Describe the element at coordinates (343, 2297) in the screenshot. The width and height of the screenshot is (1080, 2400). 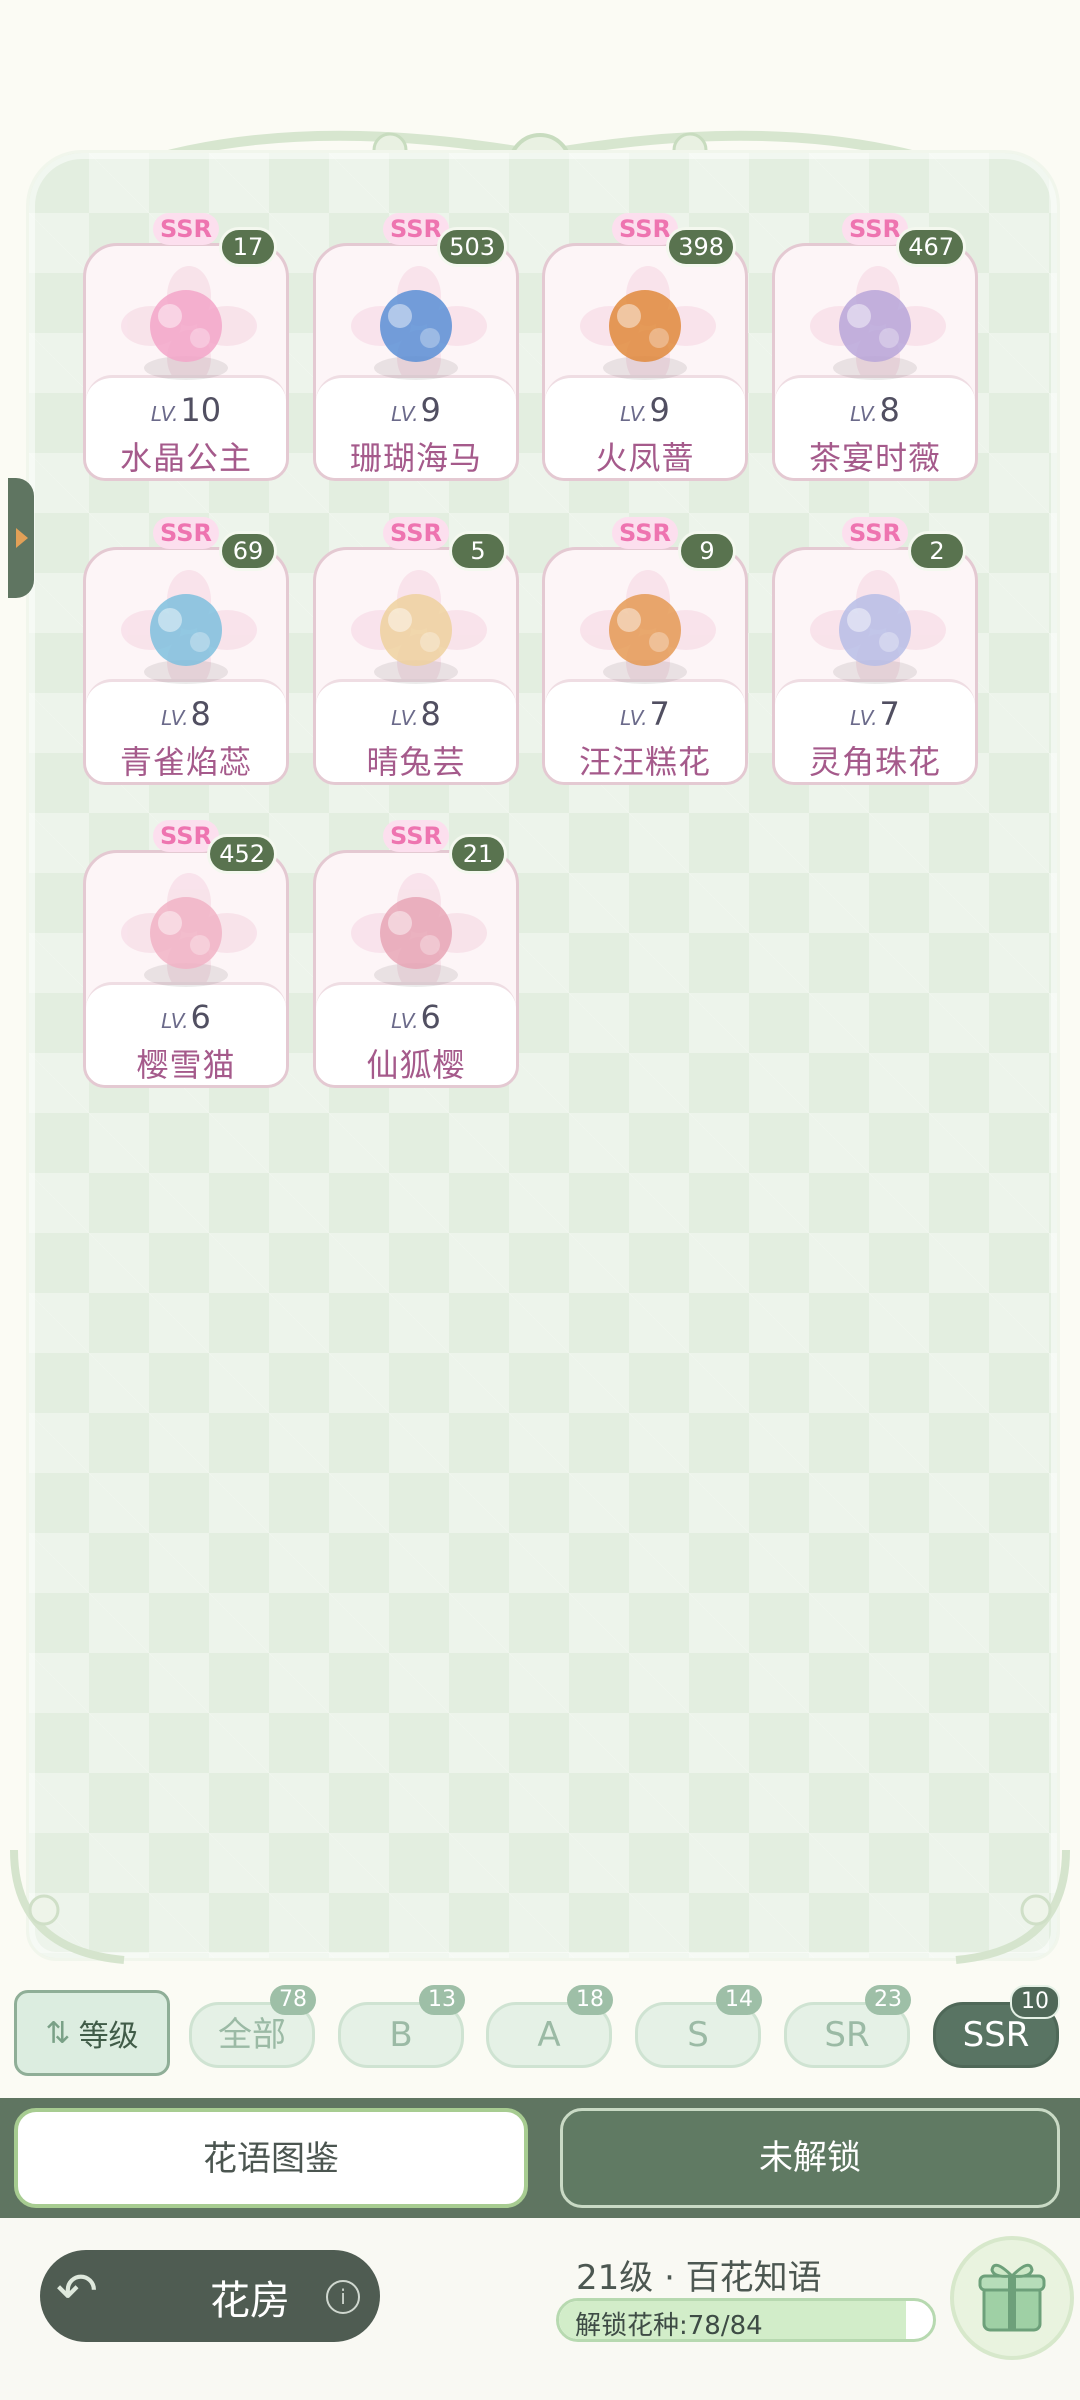
I see `info-icon: i` at that location.